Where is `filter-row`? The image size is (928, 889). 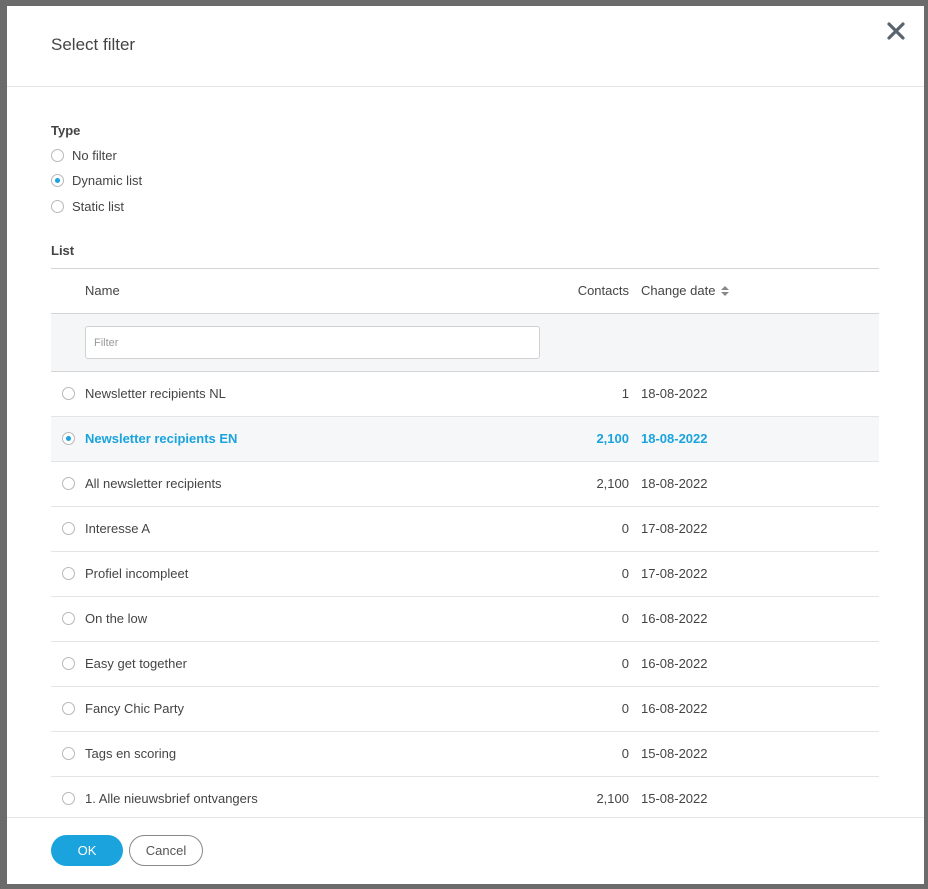 filter-row is located at coordinates (465, 343).